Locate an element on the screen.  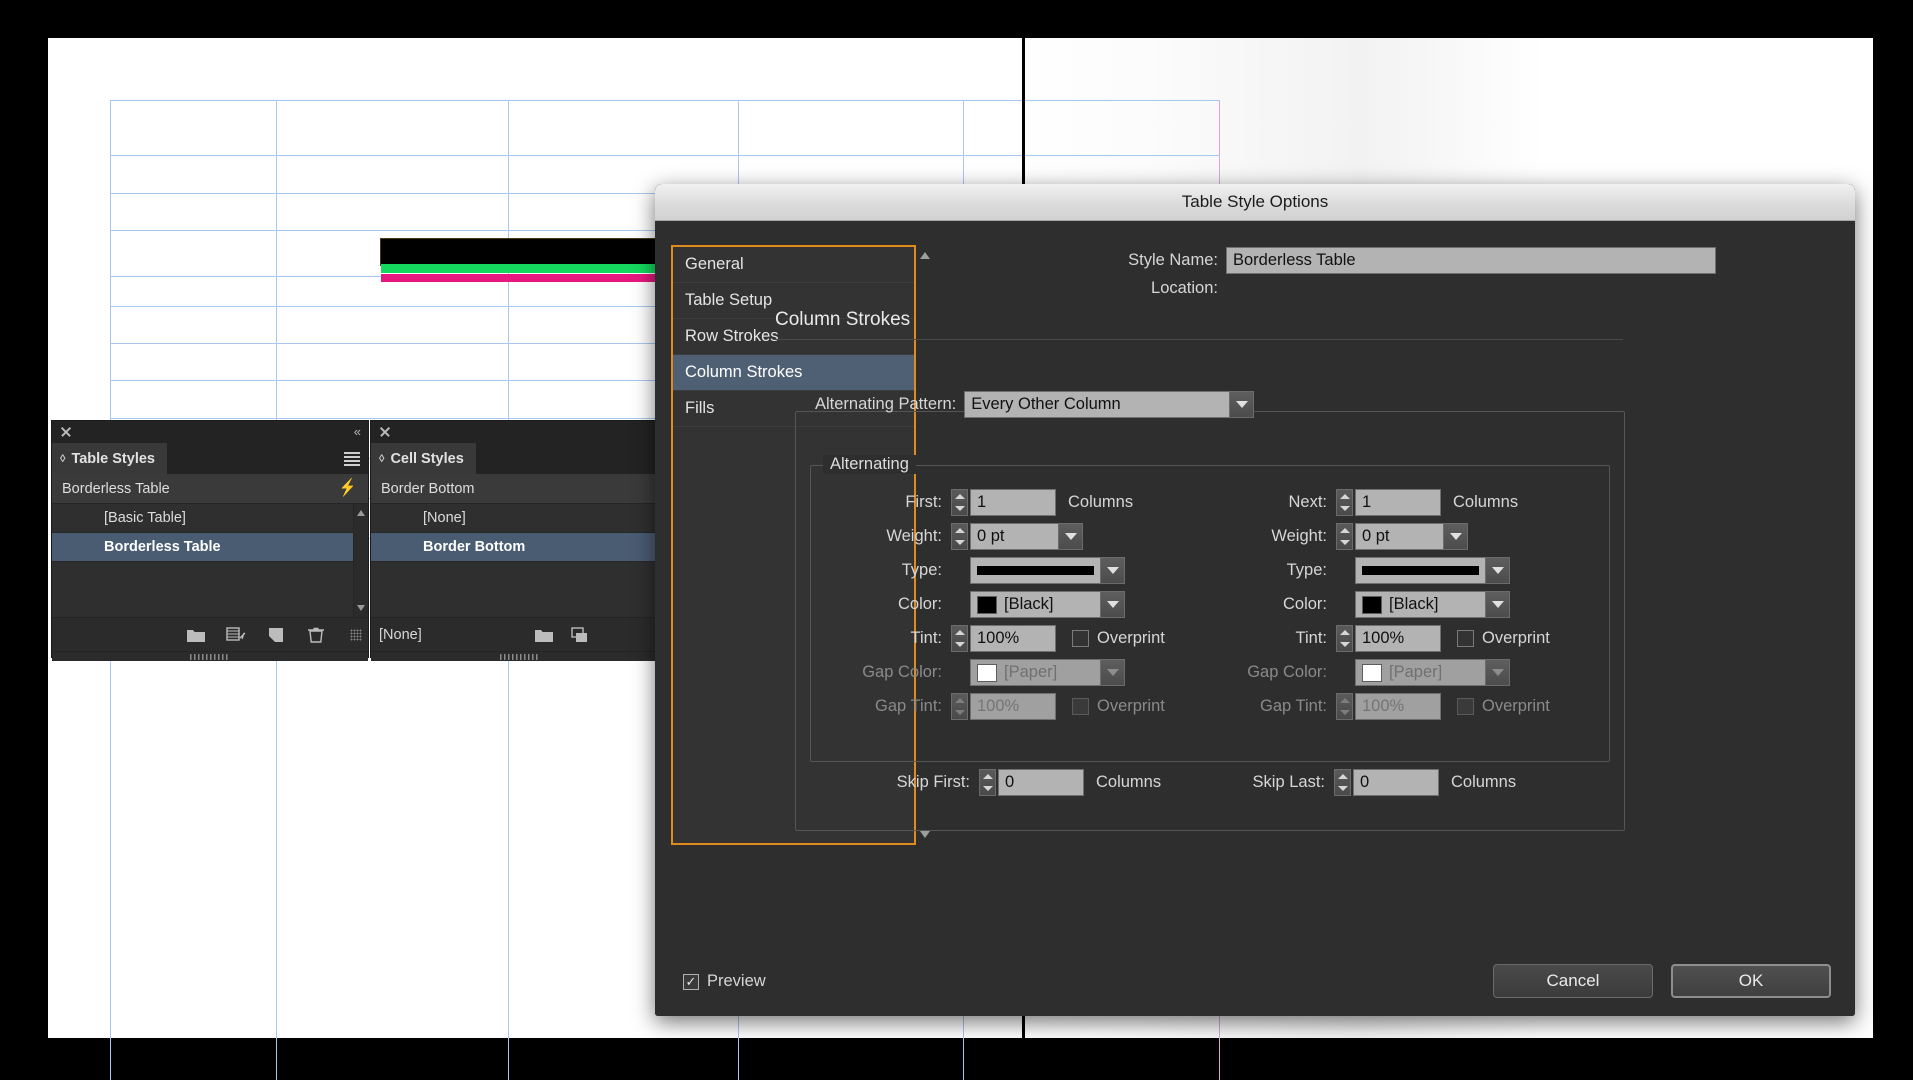
gap-tint-label: Gap Tint: is located at coordinates (908, 706).